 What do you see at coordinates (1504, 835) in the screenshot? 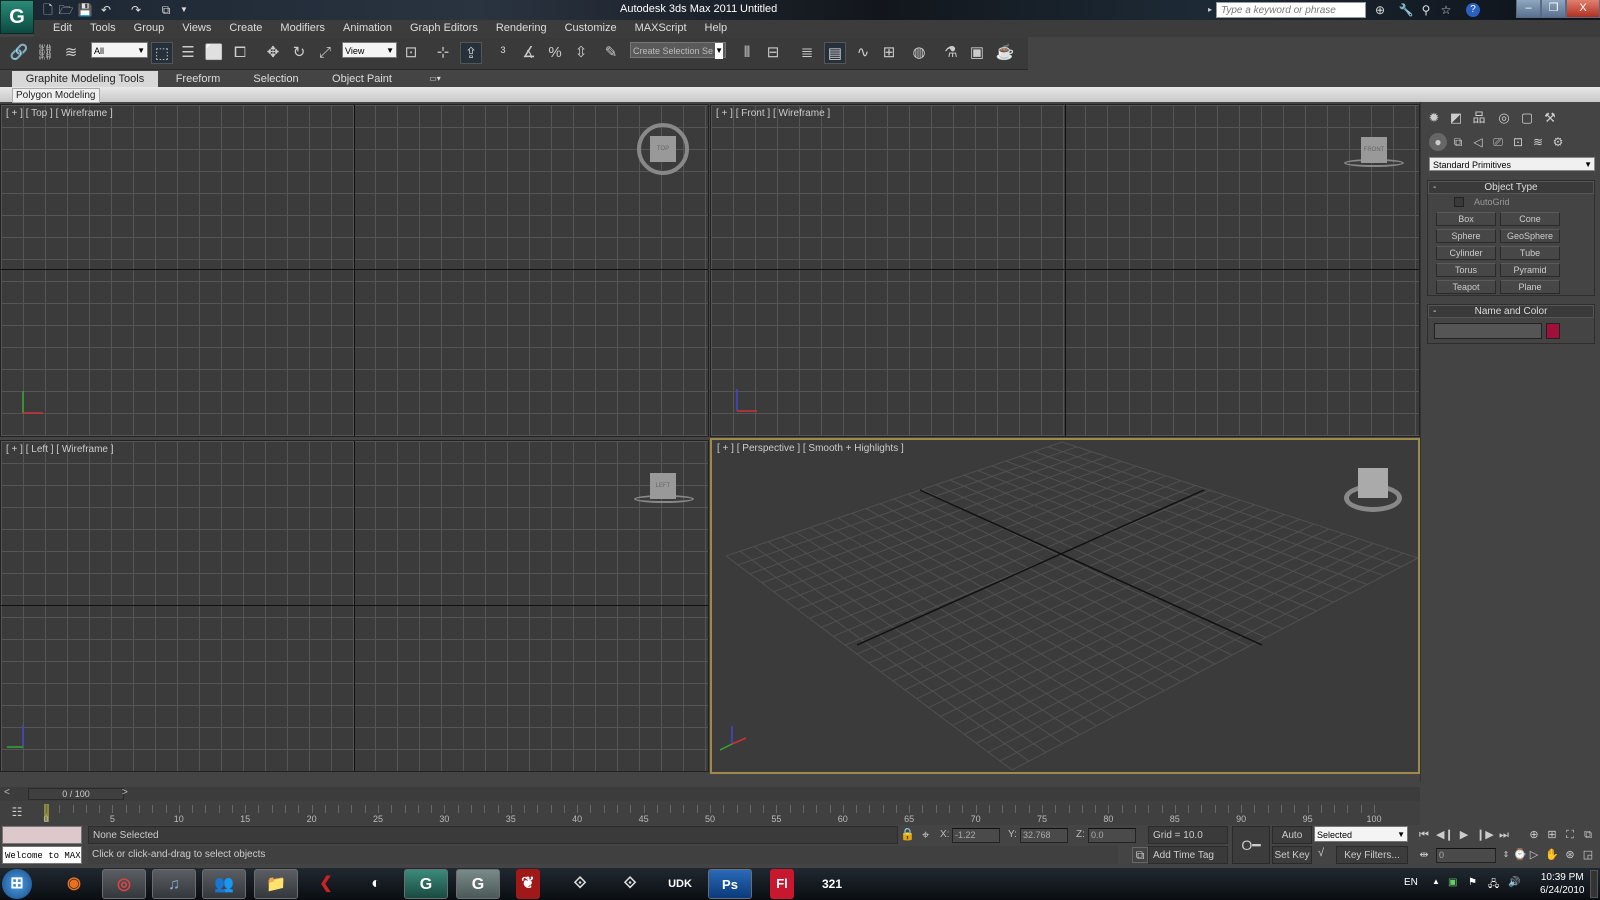
I see `go-to-end-icon: ⏭` at bounding box center [1504, 835].